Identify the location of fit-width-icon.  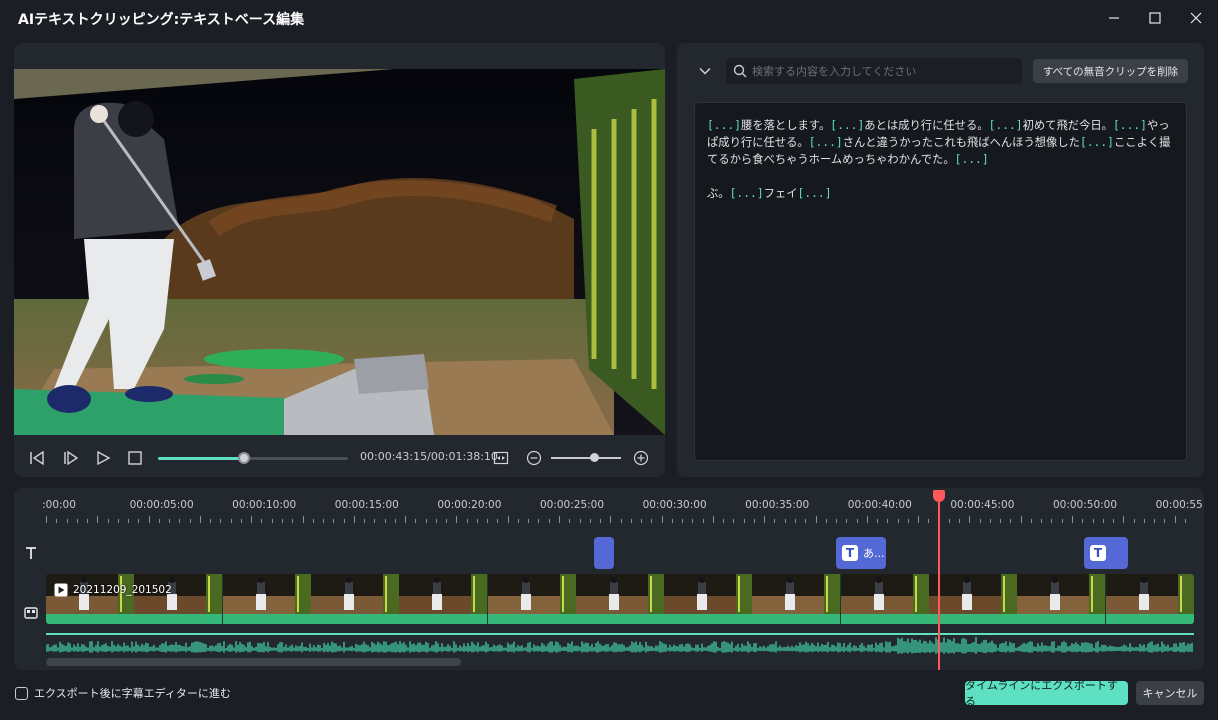
(501, 458).